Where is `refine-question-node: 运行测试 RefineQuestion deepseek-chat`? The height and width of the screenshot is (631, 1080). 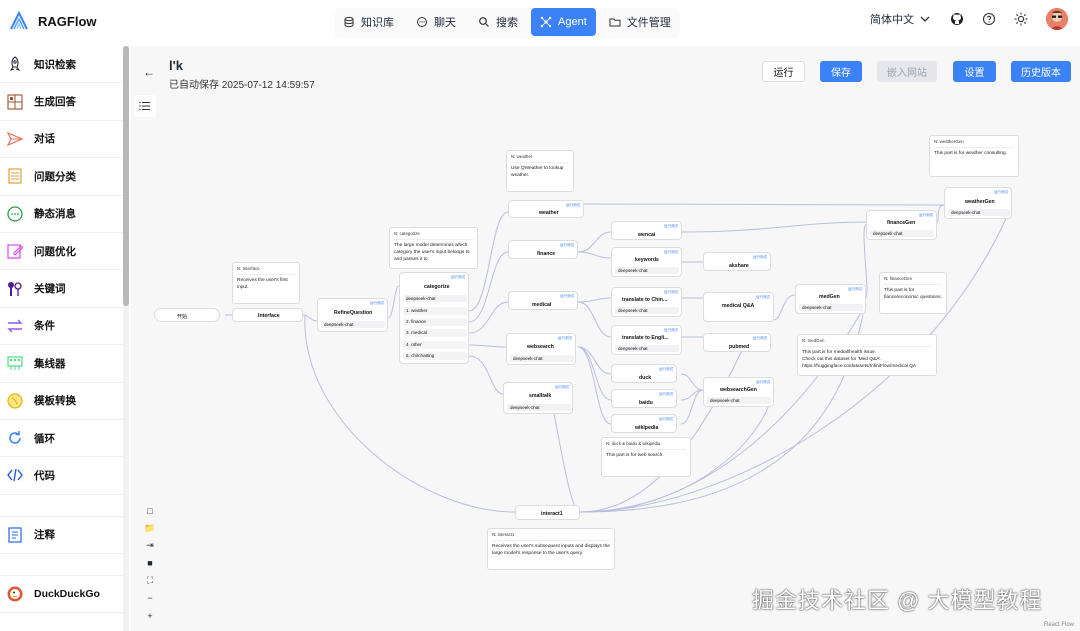 refine-question-node: 运行测试 RefineQuestion deepseek-chat is located at coordinates (352, 315).